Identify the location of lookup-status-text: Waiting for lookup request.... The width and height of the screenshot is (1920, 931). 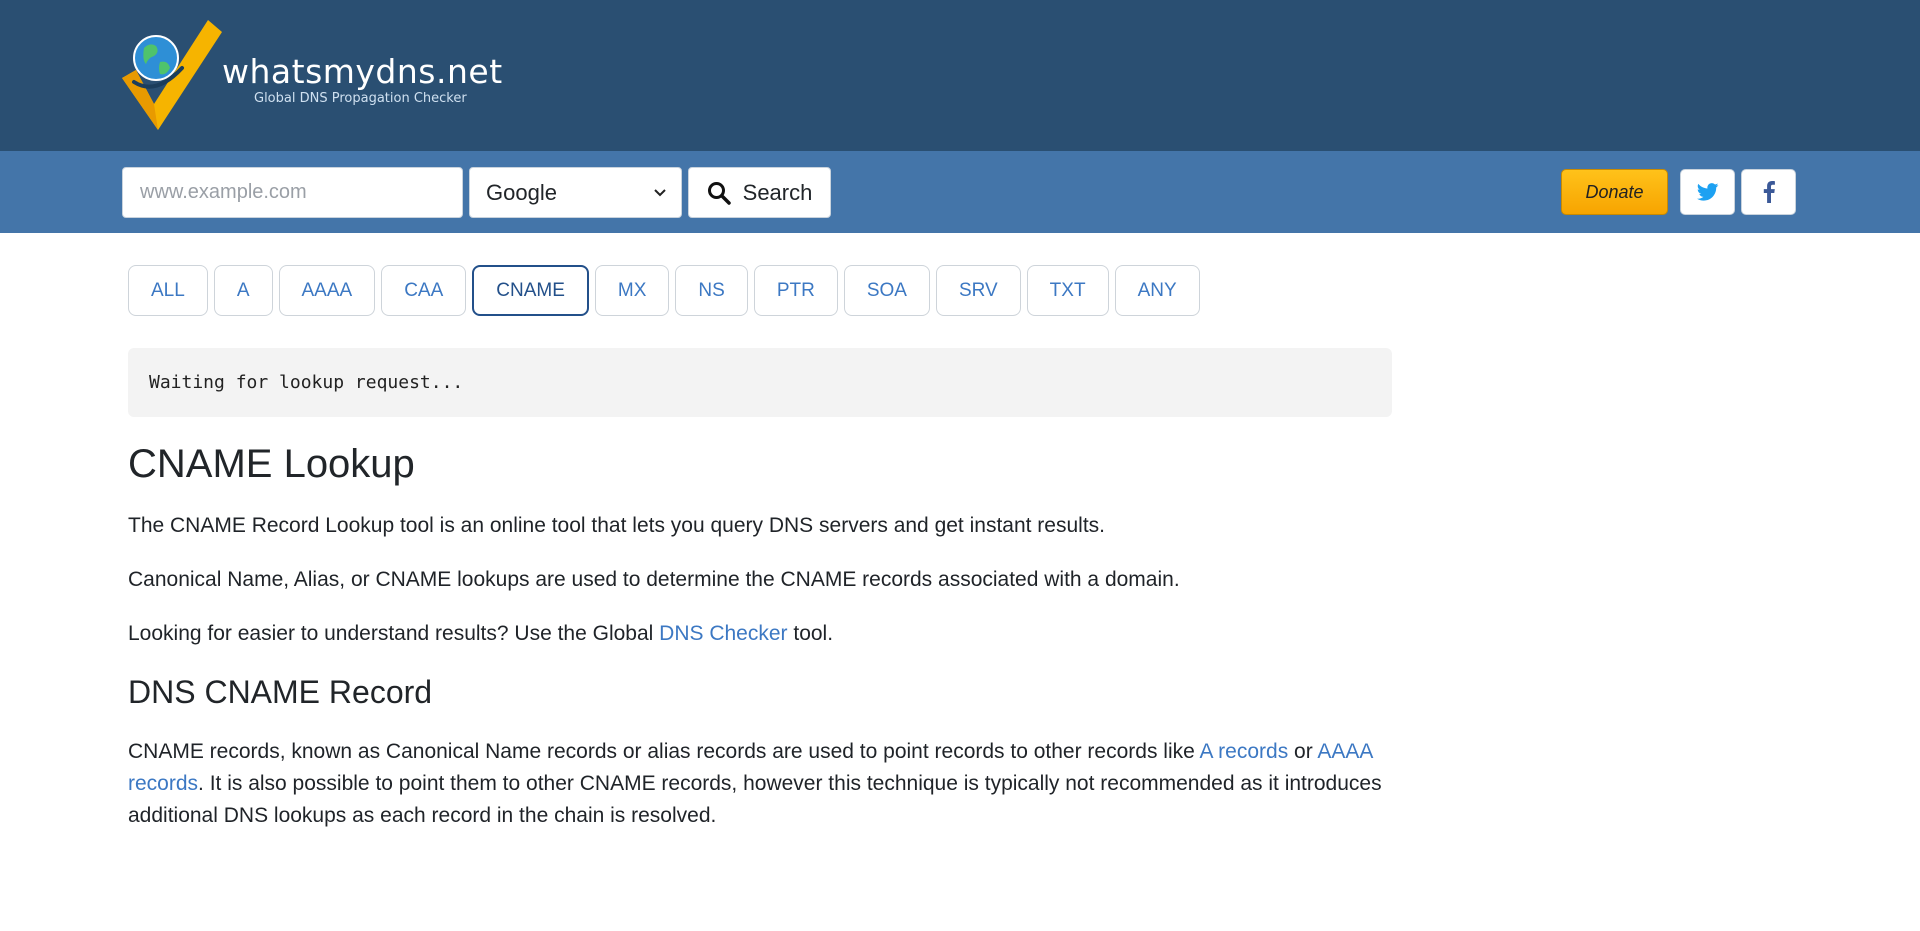
(306, 382).